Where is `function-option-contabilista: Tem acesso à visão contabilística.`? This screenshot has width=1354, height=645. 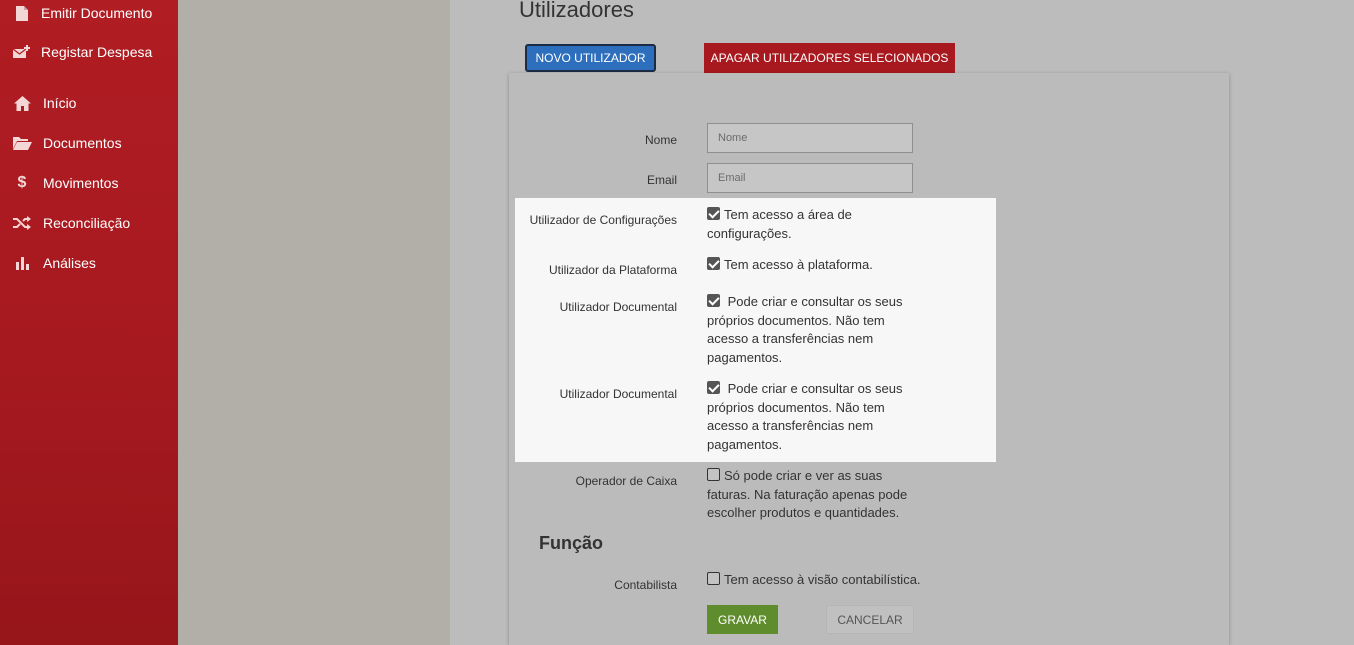 function-option-contabilista: Tem acesso à visão contabilística. is located at coordinates (817, 580).